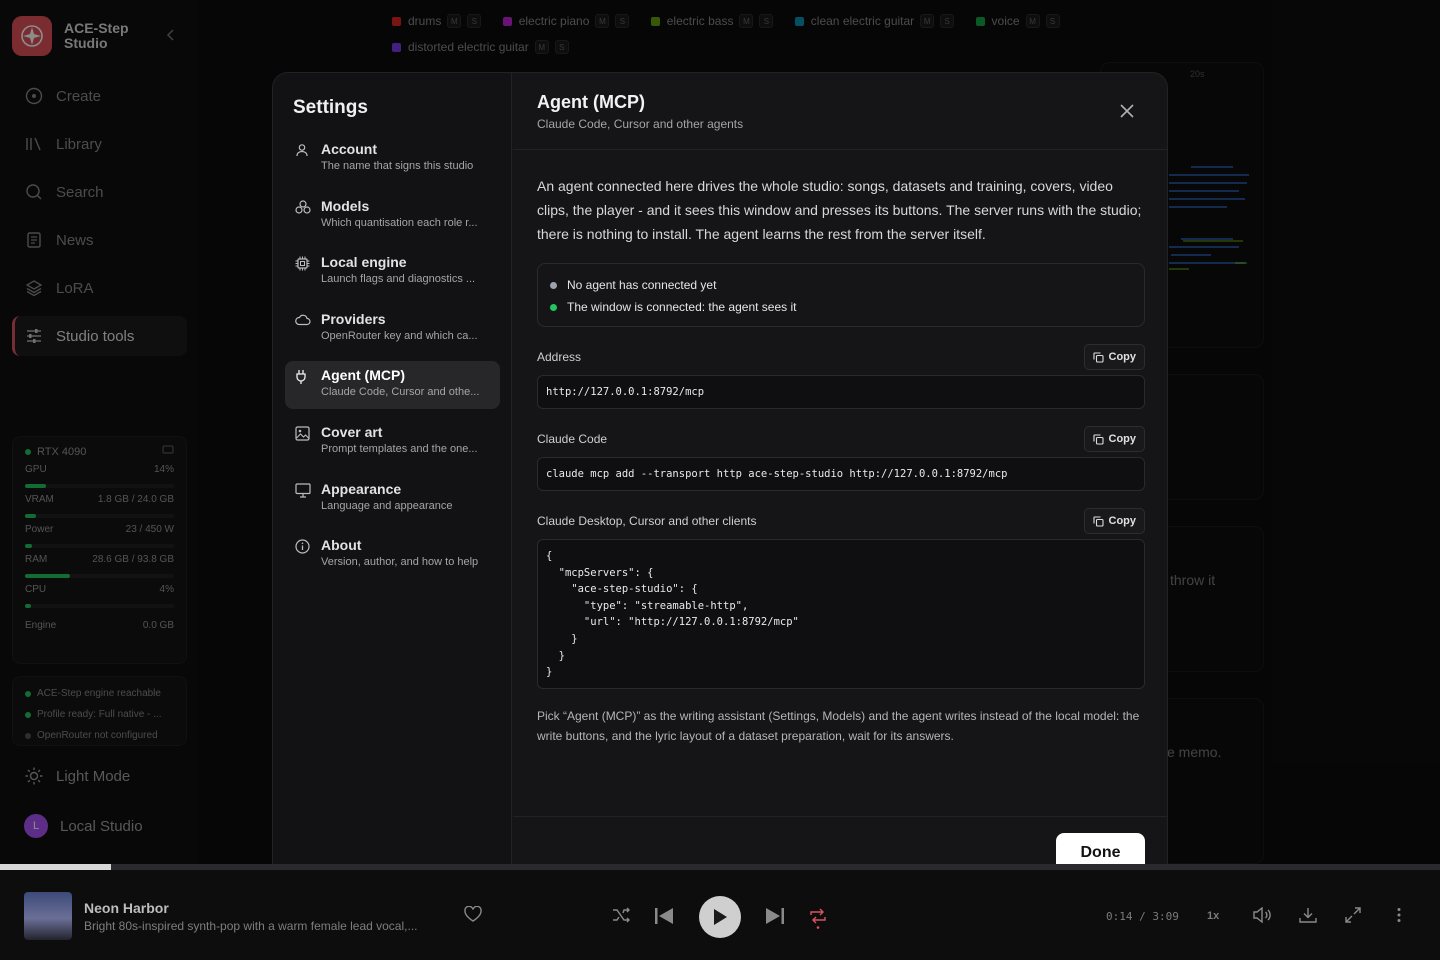 Image resolution: width=1440 pixels, height=960 pixels. What do you see at coordinates (640, 124) in the screenshot?
I see `panel-subtitle: Claude Code, Cursor and other agents` at bounding box center [640, 124].